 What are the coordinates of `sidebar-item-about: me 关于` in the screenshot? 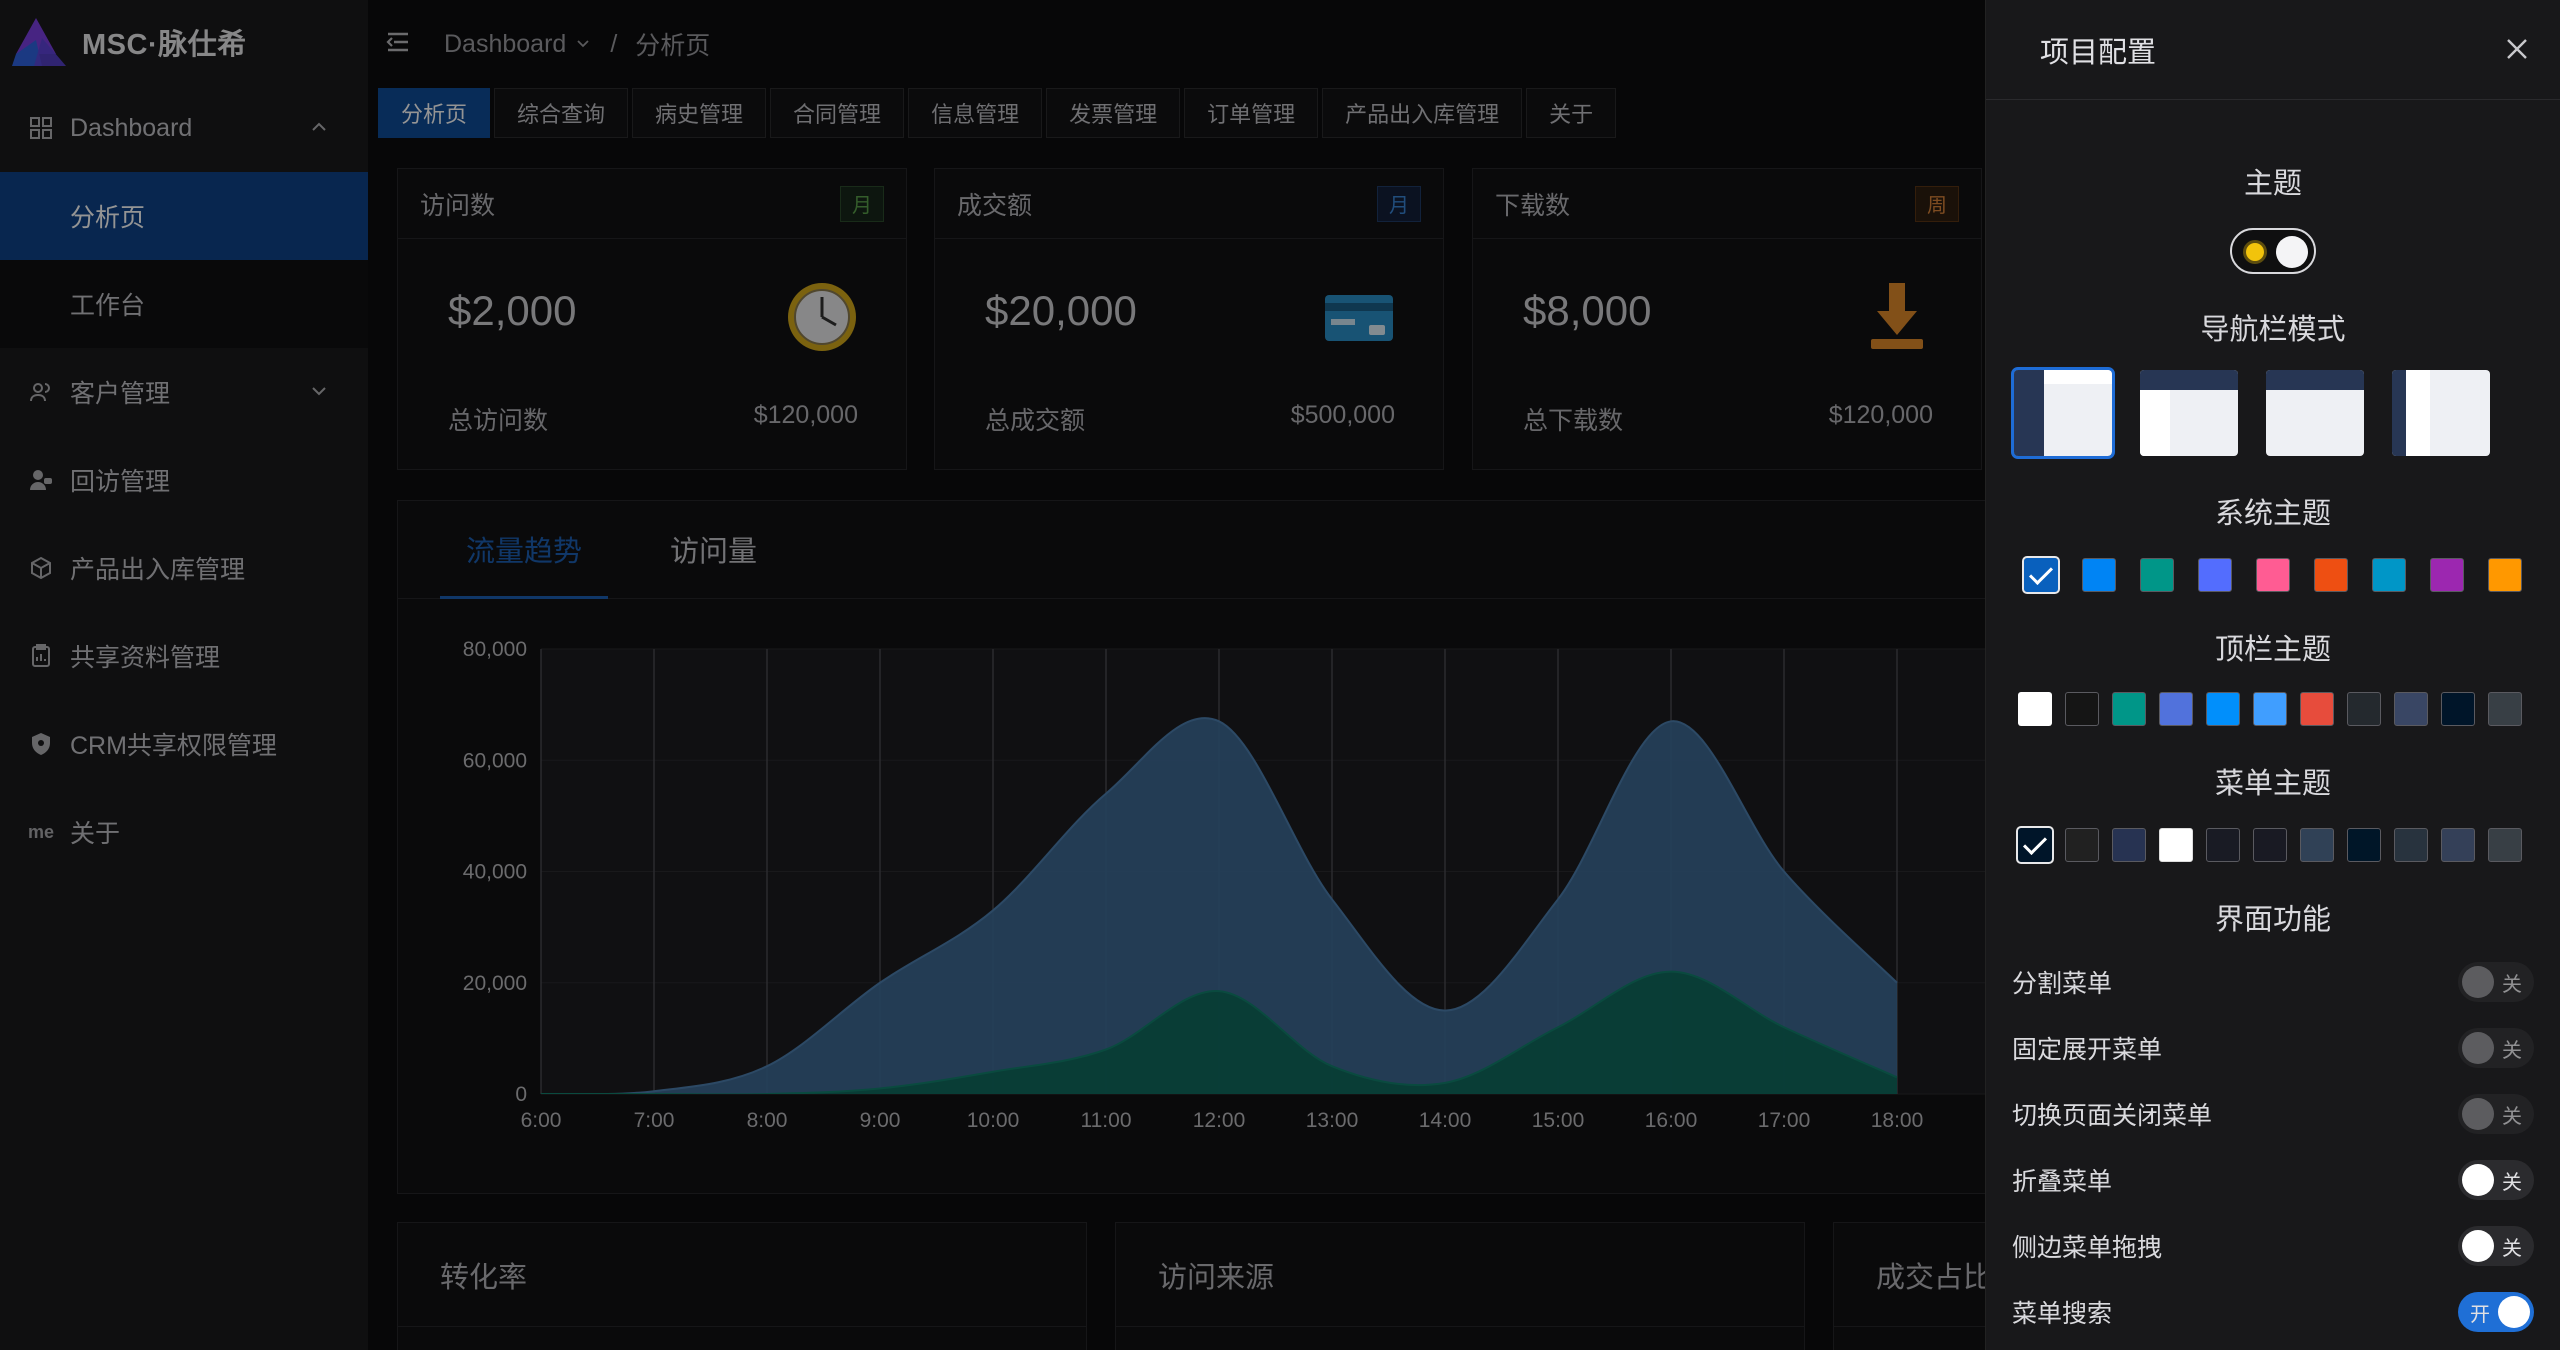 It's located at (184, 832).